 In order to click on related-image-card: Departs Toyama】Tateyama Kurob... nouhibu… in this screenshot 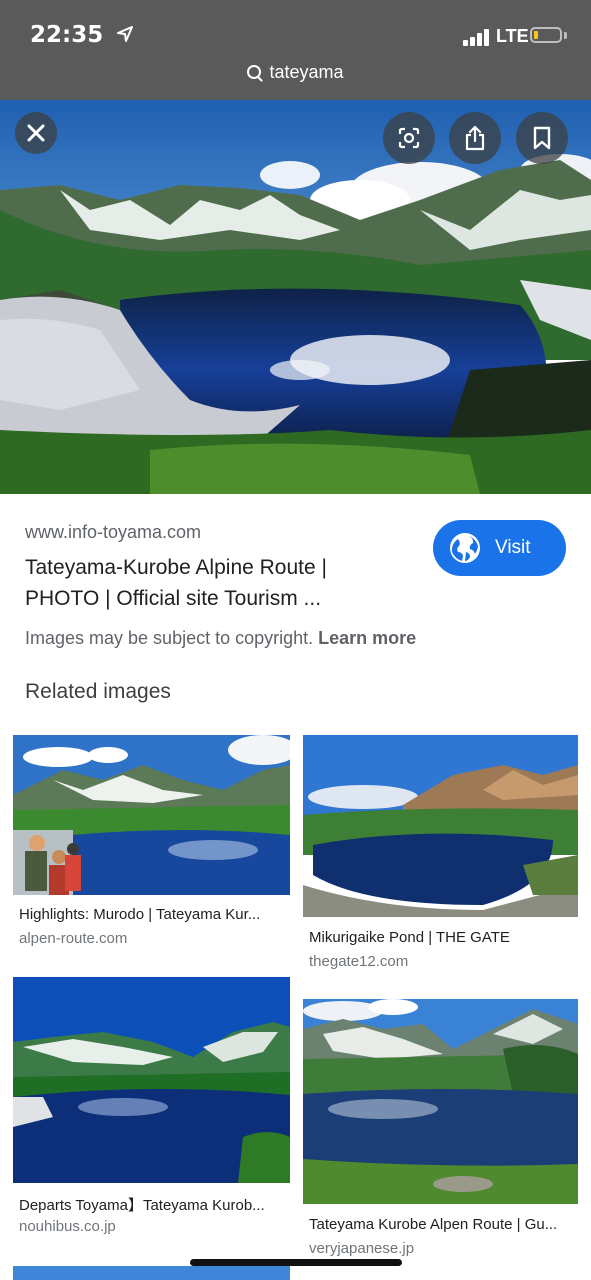, I will do `click(151, 1109)`.